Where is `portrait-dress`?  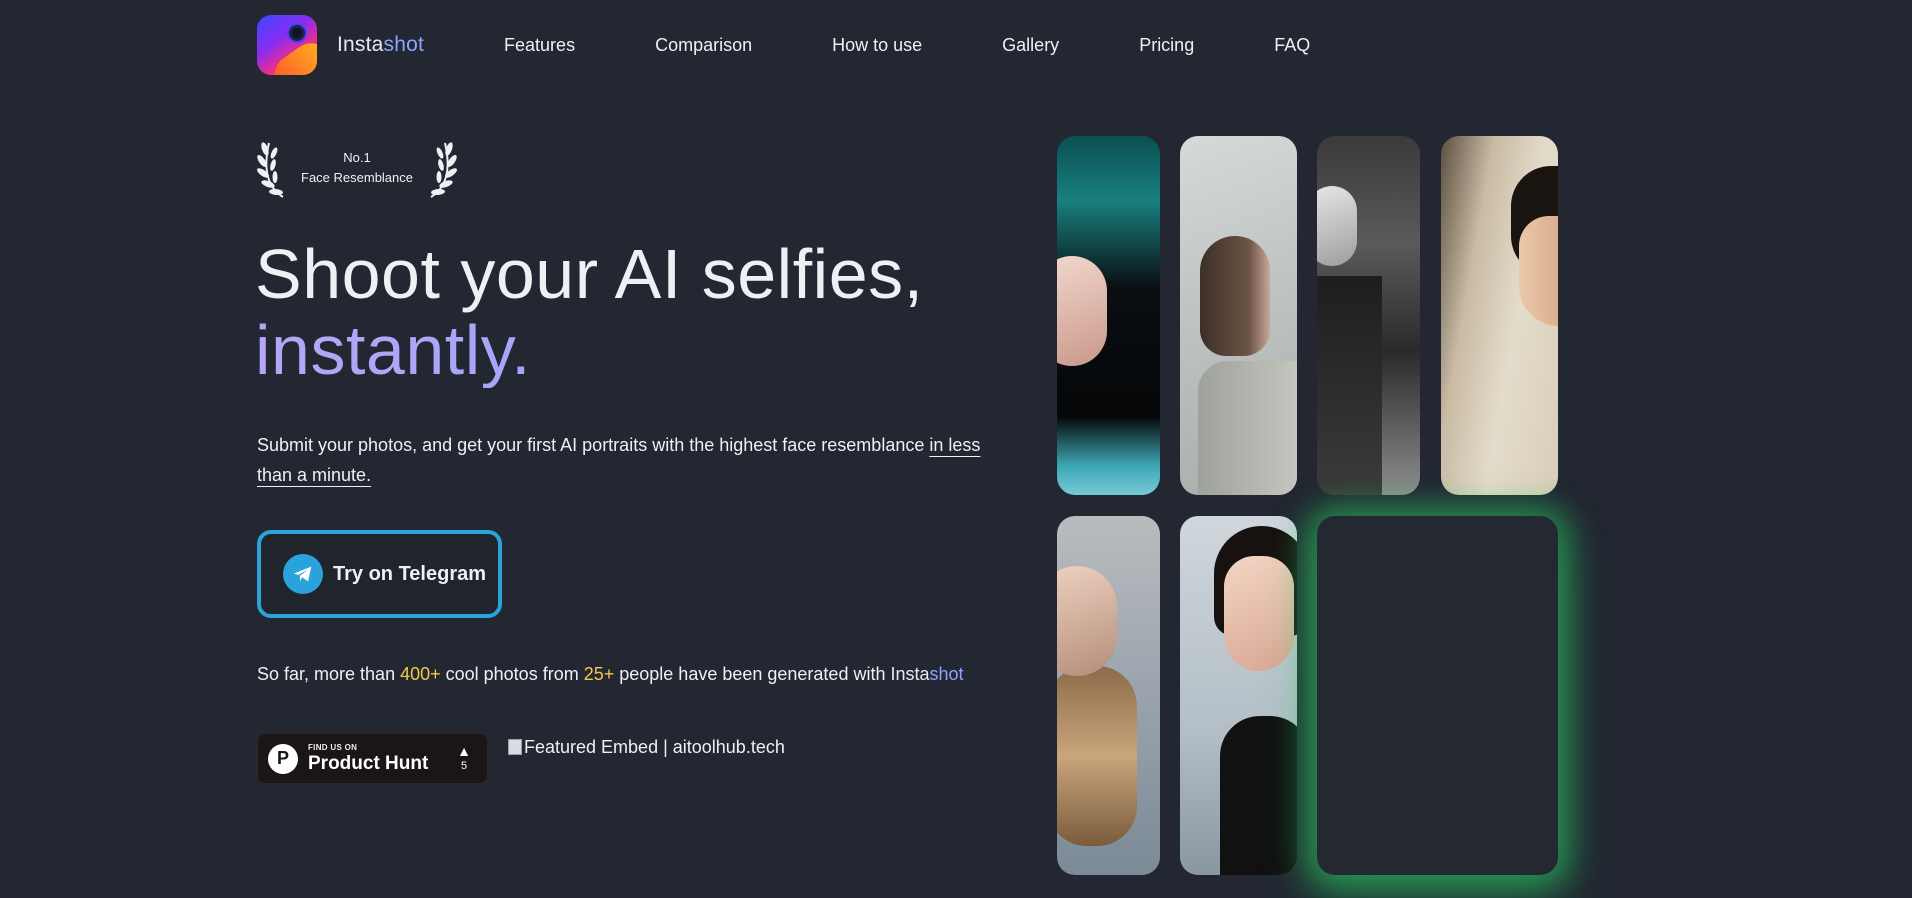
portrait-dress is located at coordinates (1258, 795).